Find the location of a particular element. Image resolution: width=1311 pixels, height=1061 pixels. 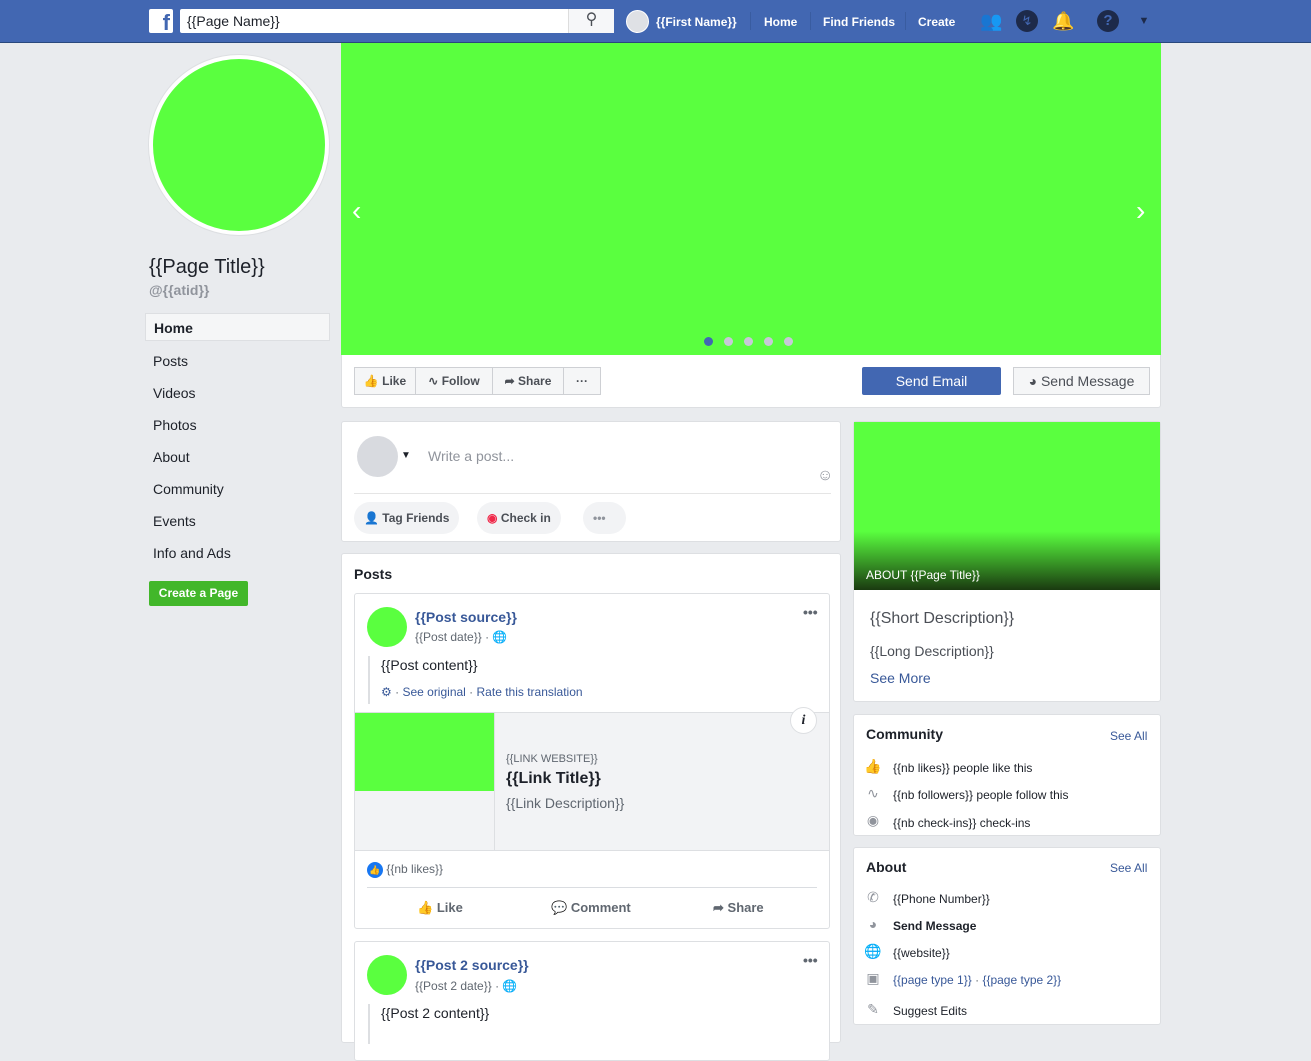

help-icon: ? is located at coordinates (1108, 21).